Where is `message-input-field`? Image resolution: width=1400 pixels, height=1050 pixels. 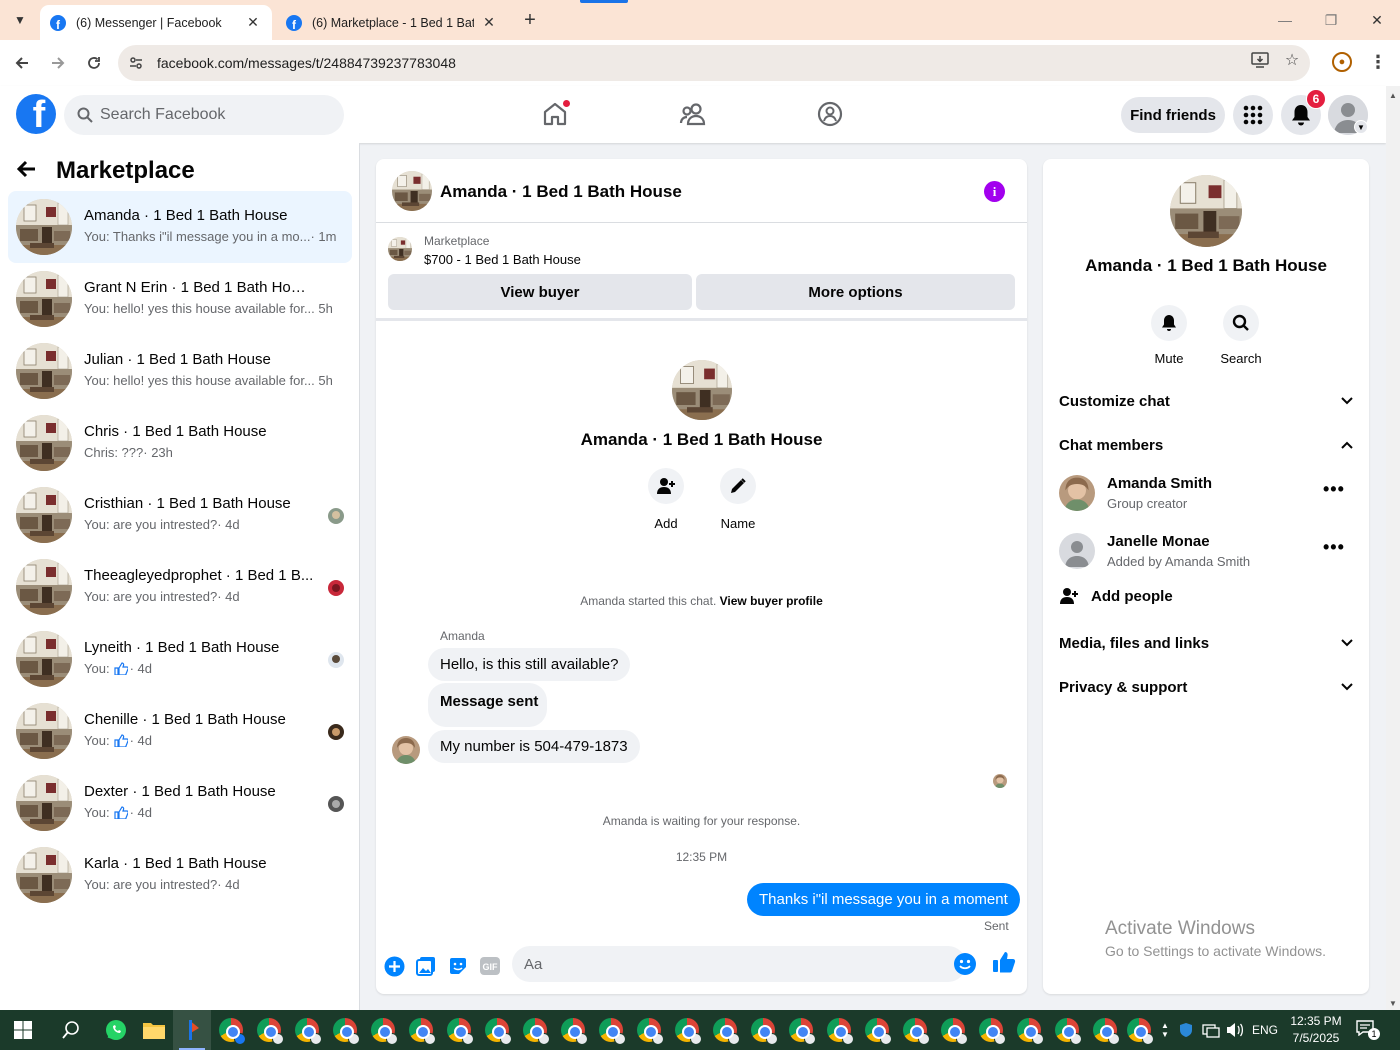
message-input-field is located at coordinates (739, 964).